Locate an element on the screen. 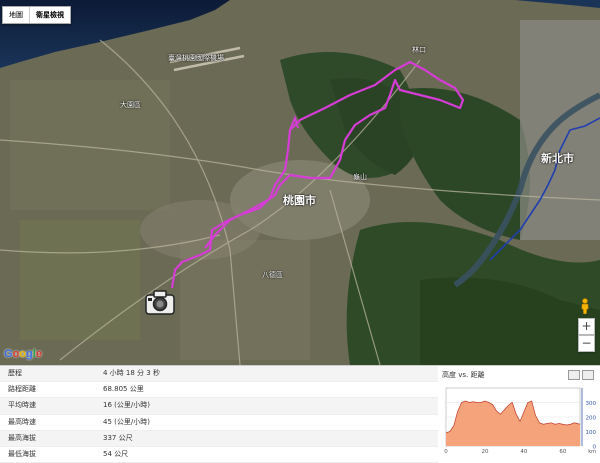 Image resolution: width=600 pixels, height=463 pixels. stat-value: 16 (公里/小時) is located at coordinates (126, 405).